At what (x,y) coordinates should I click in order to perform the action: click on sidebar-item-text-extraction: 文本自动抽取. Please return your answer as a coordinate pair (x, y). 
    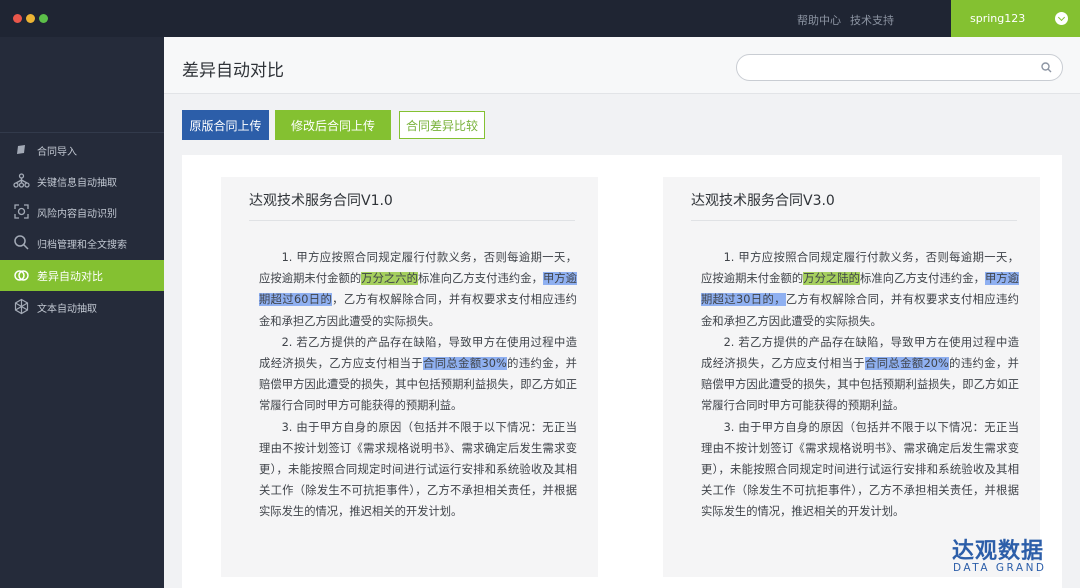
    Looking at the image, I should click on (82, 306).